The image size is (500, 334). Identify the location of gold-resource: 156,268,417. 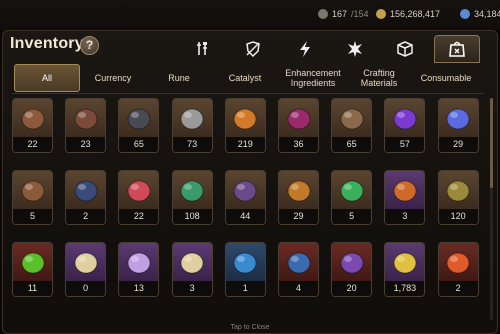
(408, 14).